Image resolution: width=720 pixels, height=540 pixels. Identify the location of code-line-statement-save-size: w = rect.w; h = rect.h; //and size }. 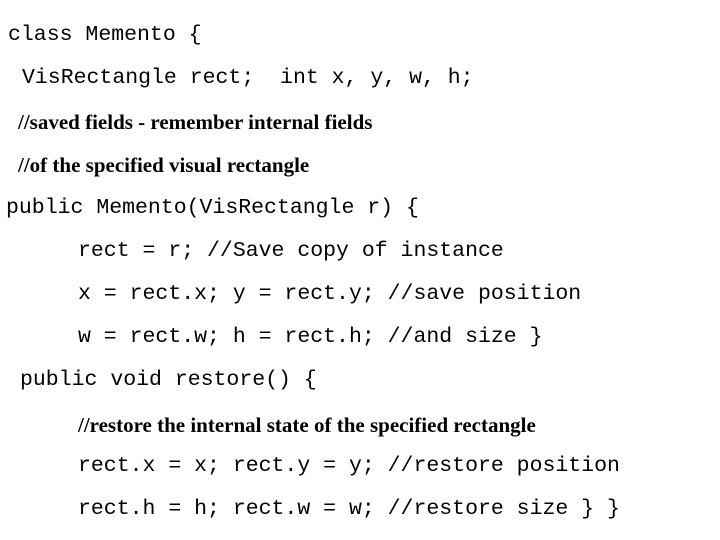
(310, 337).